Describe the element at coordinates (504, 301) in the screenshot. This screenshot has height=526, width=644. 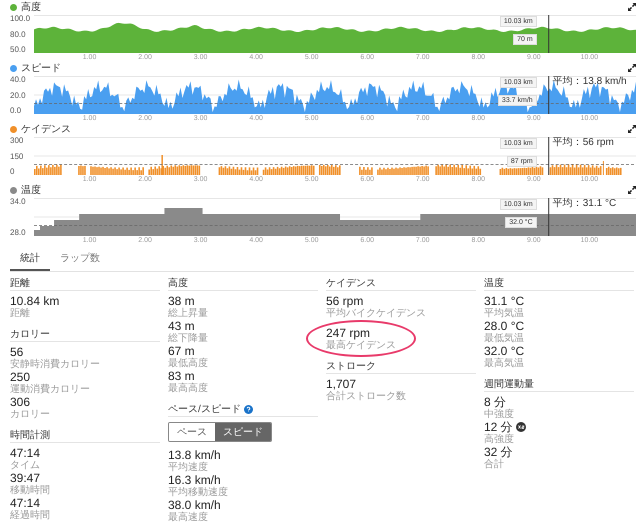
I see `stat-value: 31.1 °C` at that location.